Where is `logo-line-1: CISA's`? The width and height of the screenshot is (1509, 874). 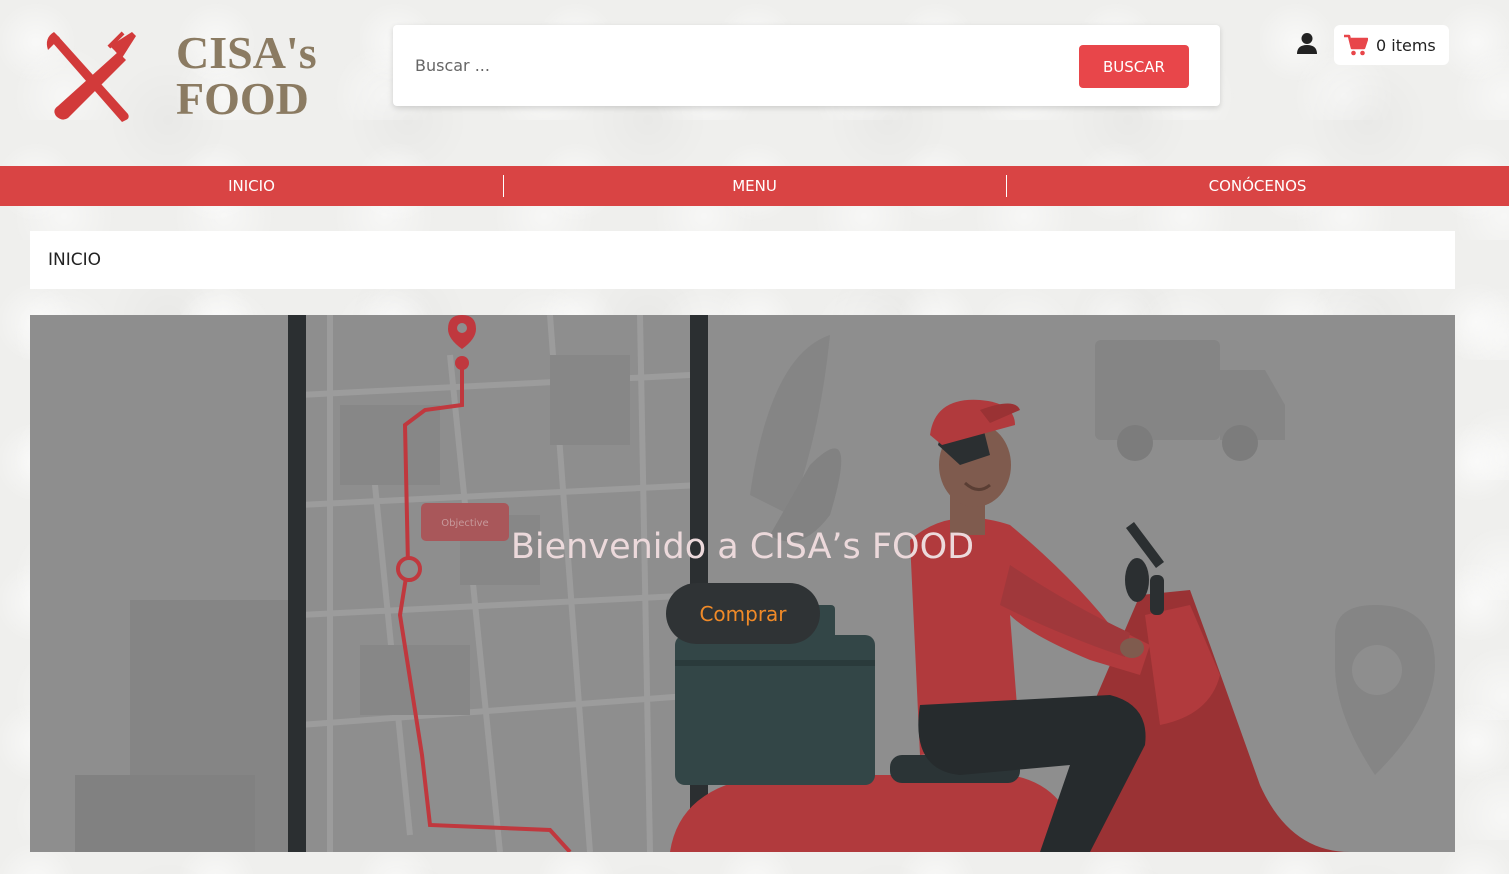
logo-line-1: CISA's is located at coordinates (246, 52).